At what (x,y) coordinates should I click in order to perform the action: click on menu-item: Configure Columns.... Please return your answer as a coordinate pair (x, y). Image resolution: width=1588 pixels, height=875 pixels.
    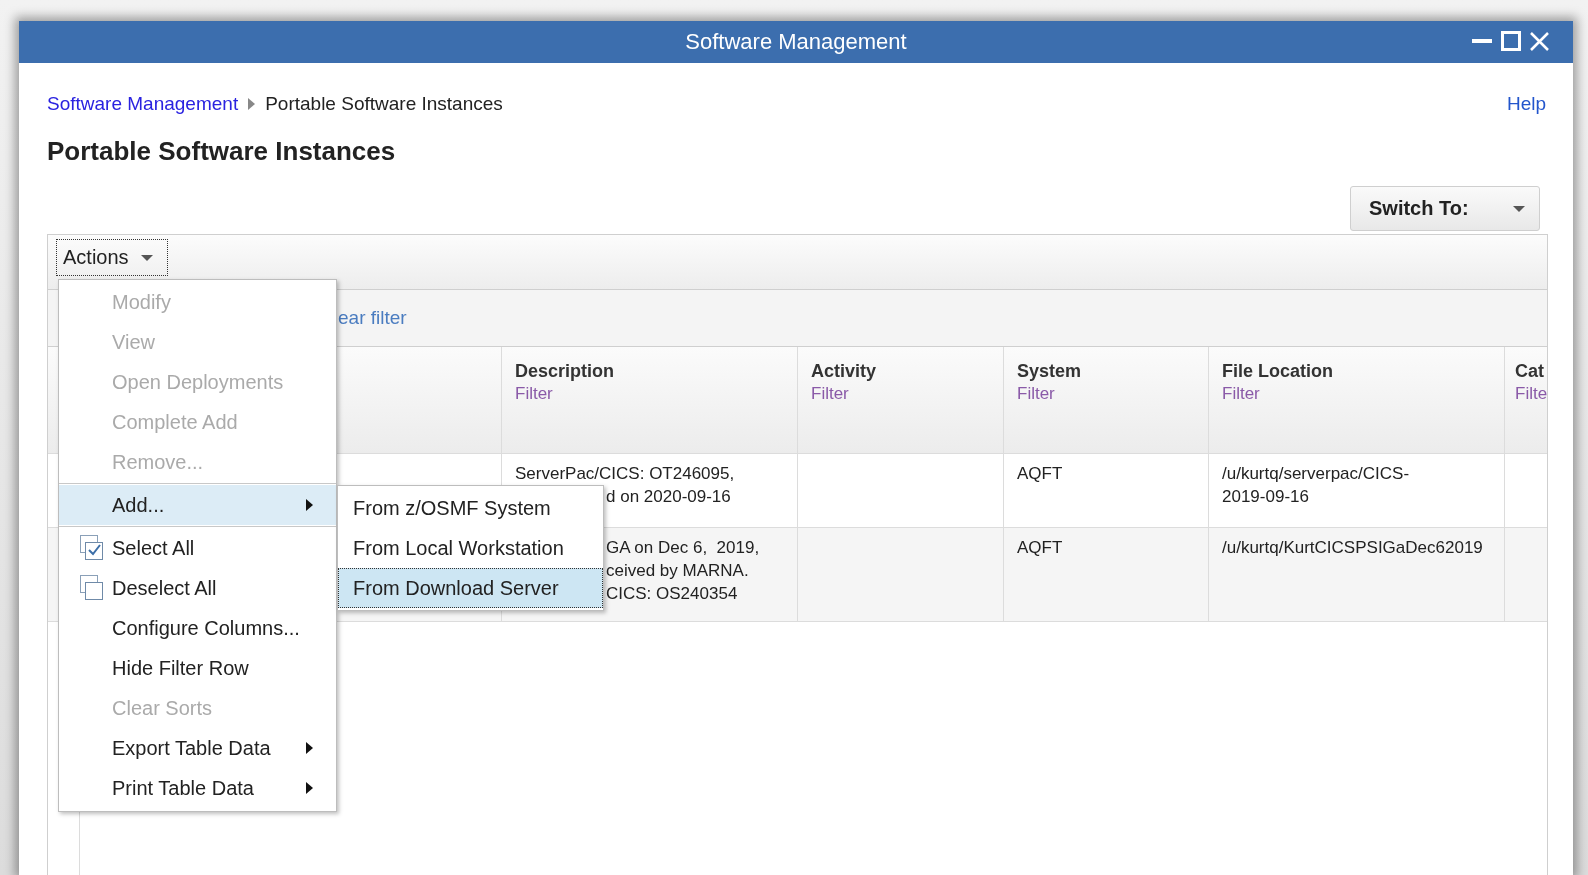
    Looking at the image, I should click on (197, 628).